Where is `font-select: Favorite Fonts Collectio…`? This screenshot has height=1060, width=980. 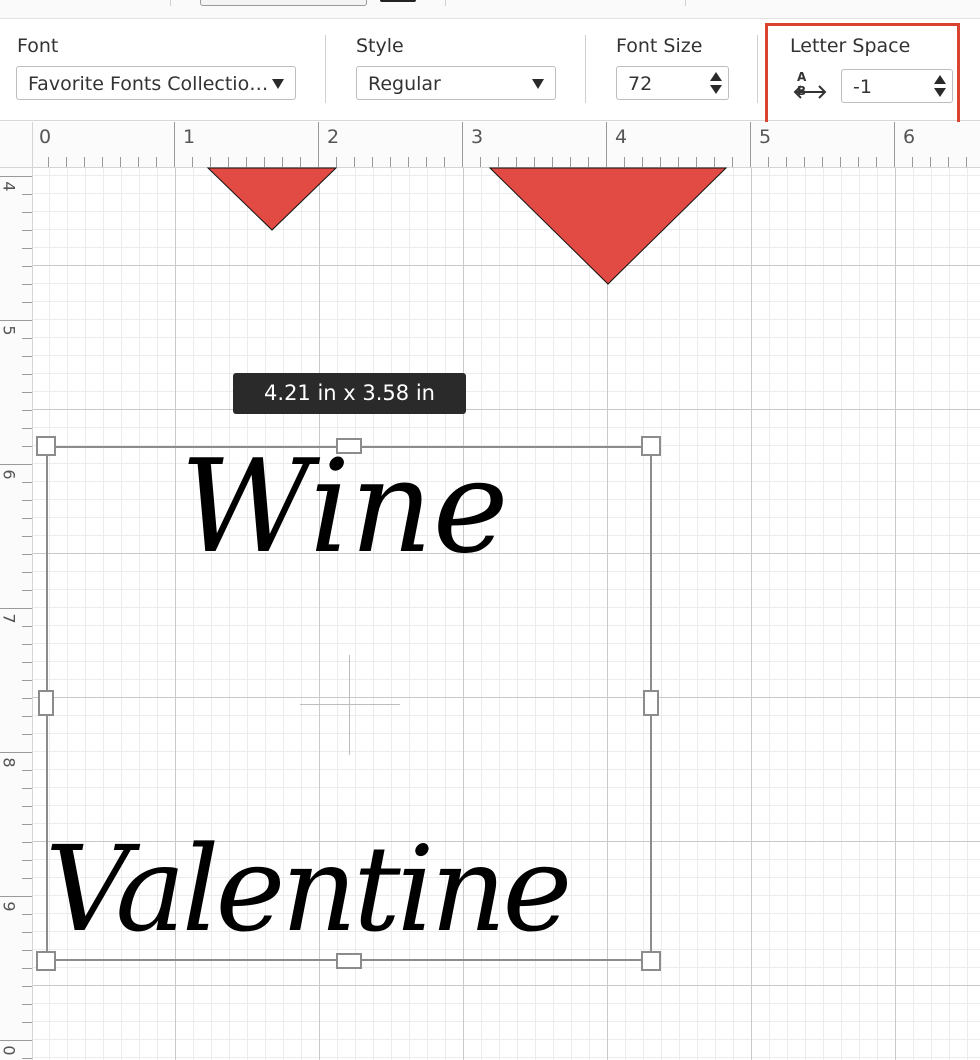
font-select: Favorite Fonts Collectio… is located at coordinates (156, 83).